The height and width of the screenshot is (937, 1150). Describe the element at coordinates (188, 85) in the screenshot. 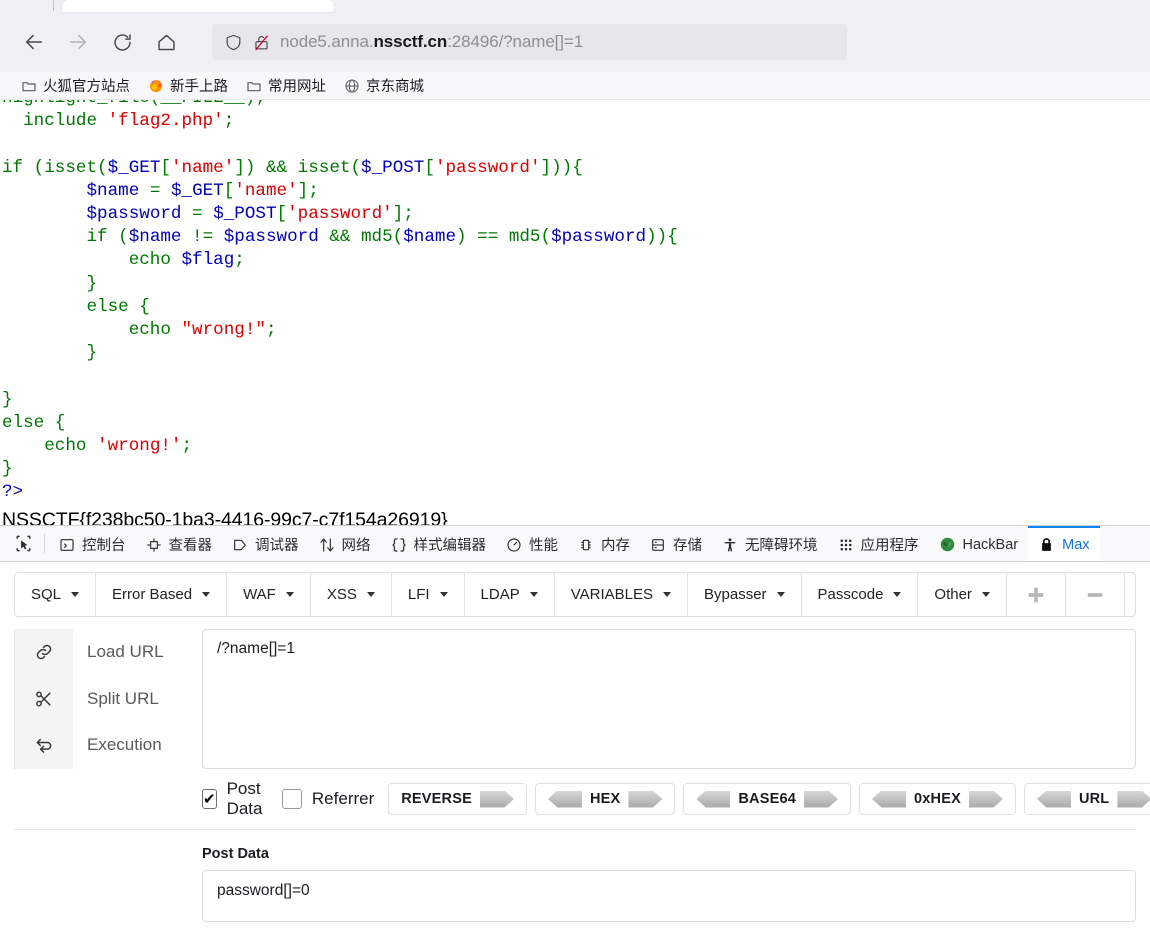

I see `bookmark-item: 新手上路` at that location.